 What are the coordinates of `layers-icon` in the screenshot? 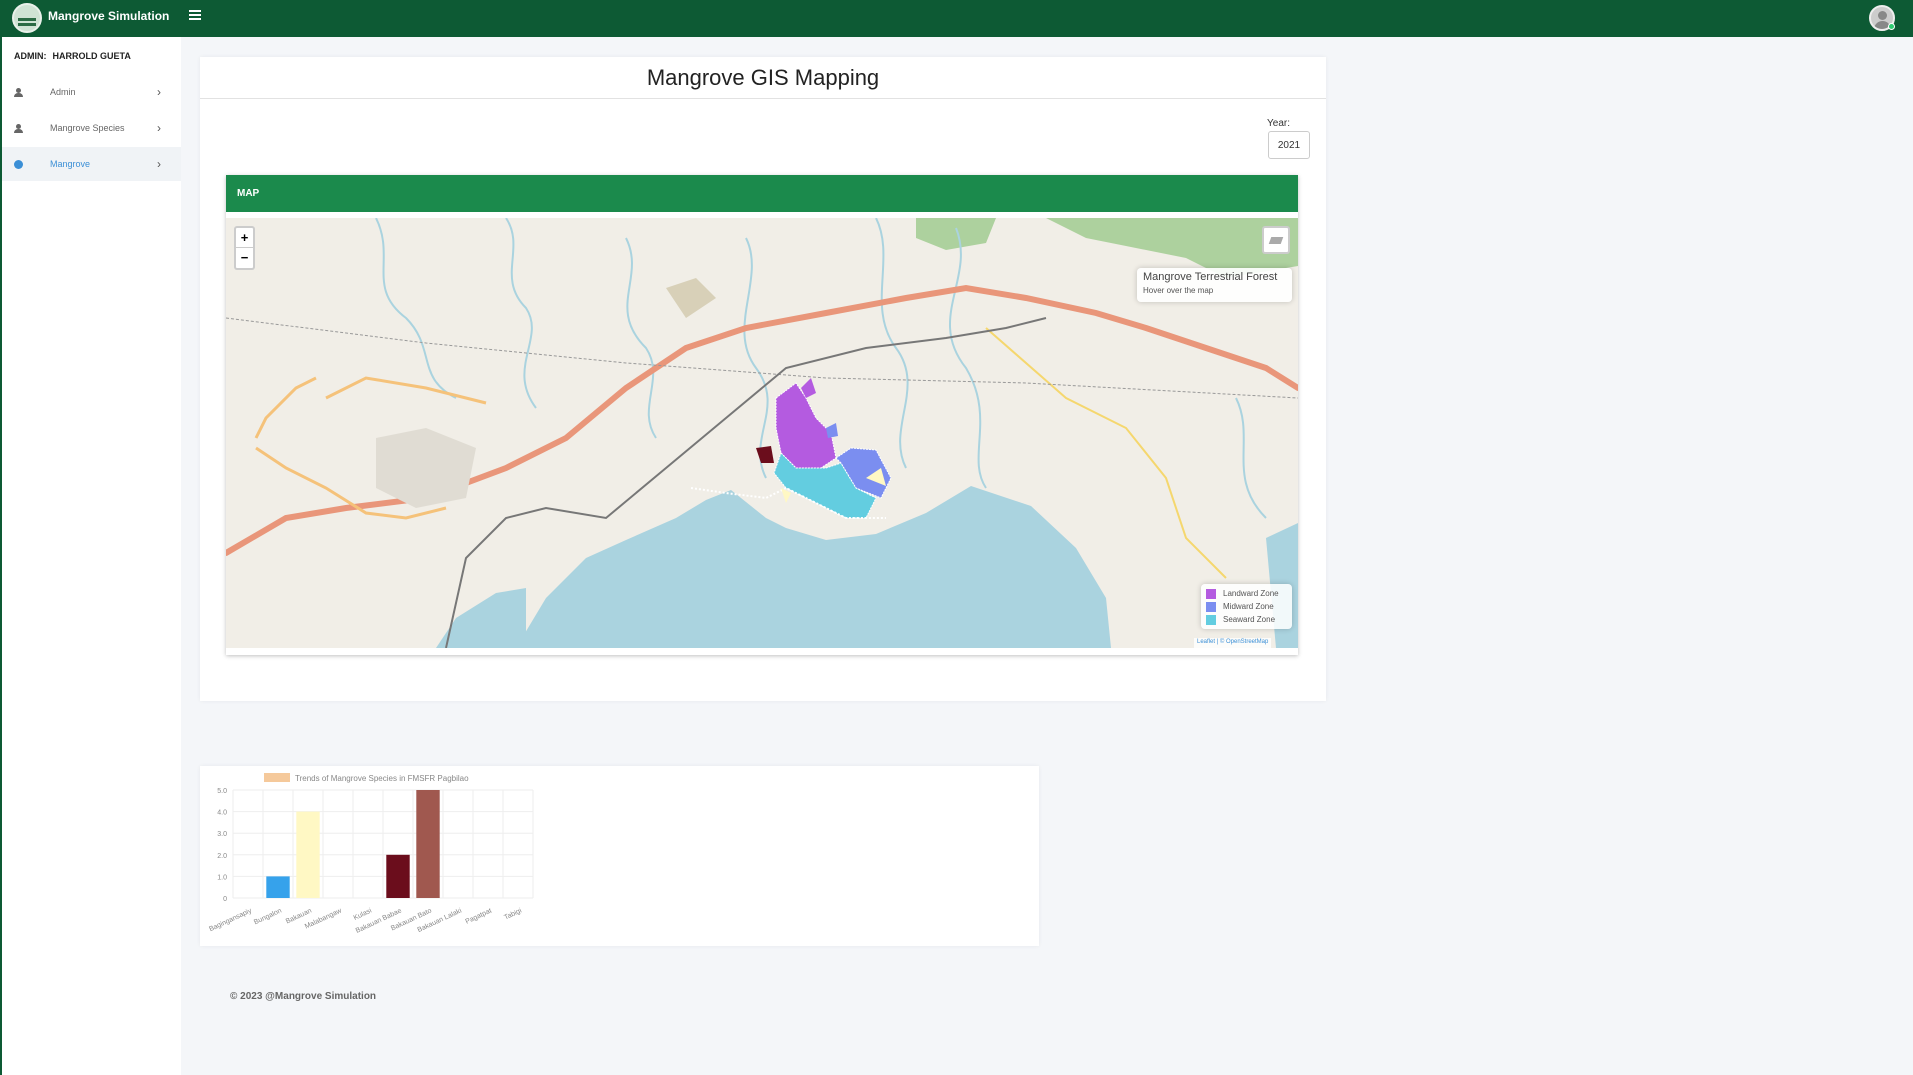 It's located at (1276, 240).